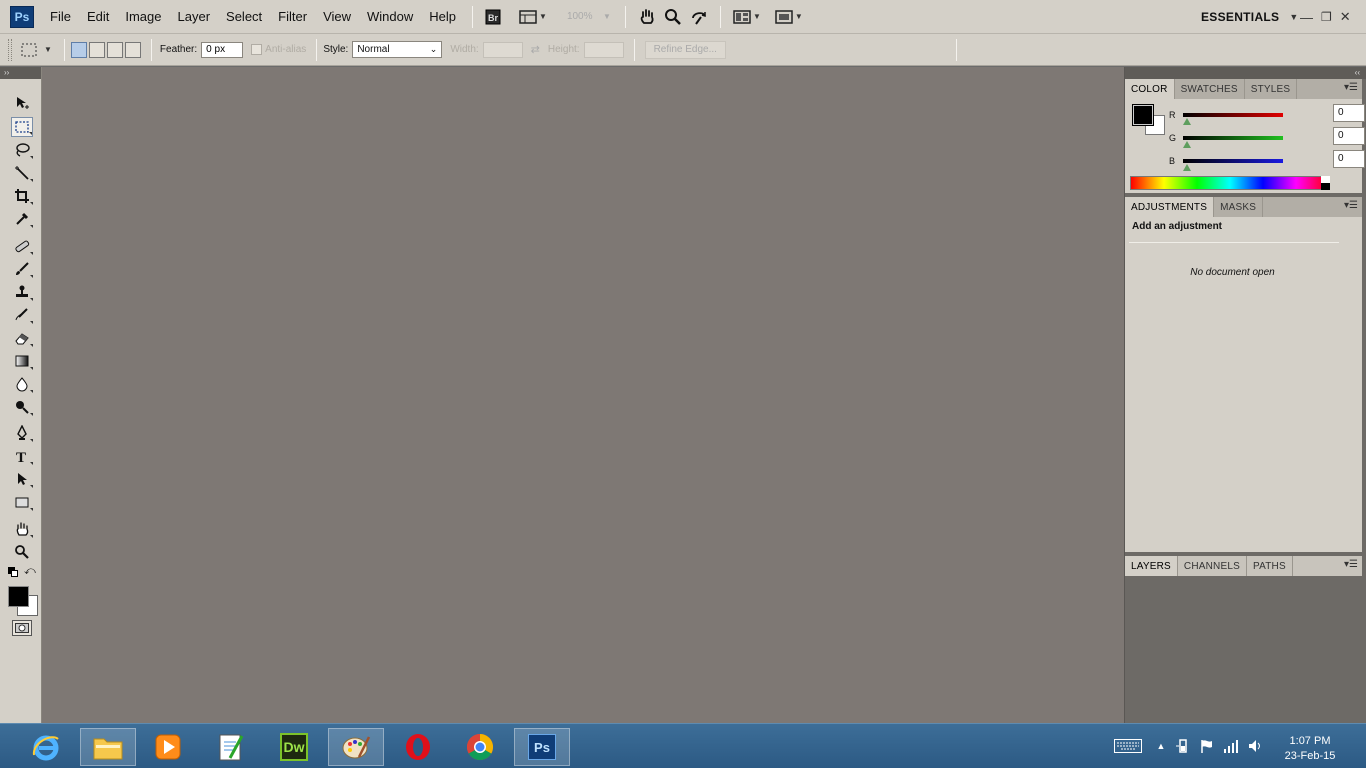  What do you see at coordinates (1233, 161) in the screenshot?
I see `blue-slider-track` at bounding box center [1233, 161].